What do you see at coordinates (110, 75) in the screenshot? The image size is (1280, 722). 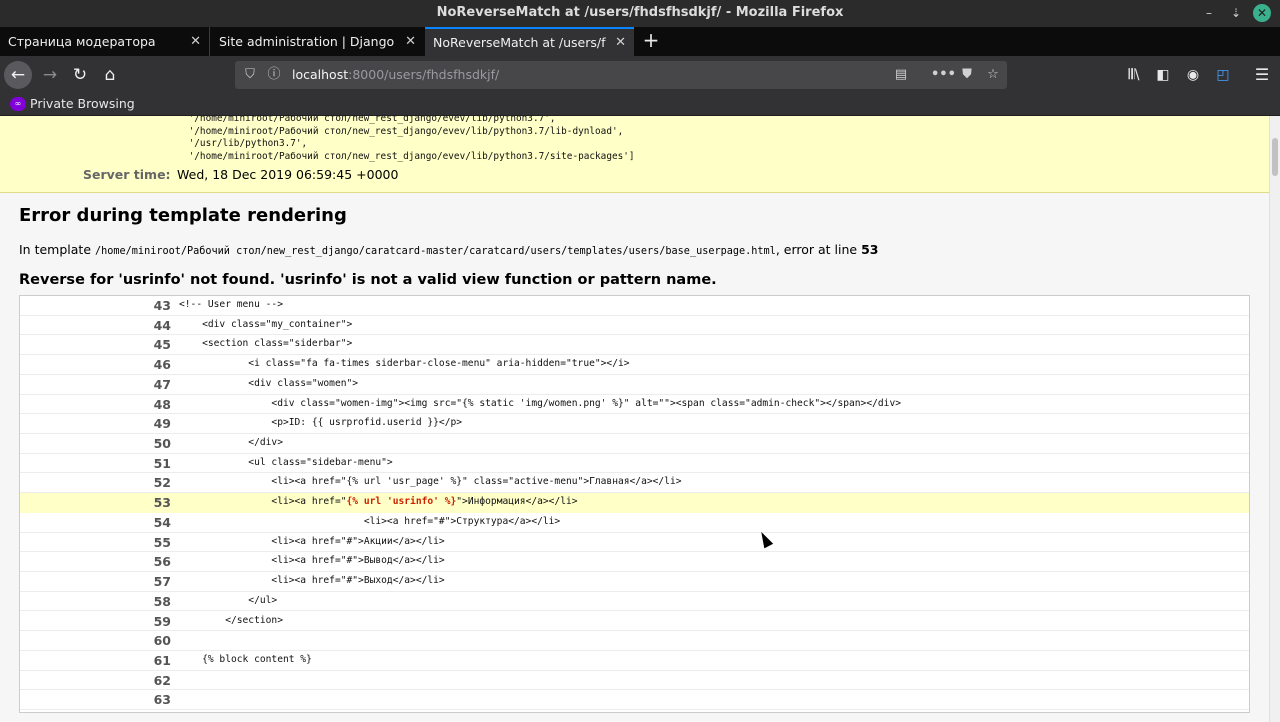 I see `home-button: ⌂` at bounding box center [110, 75].